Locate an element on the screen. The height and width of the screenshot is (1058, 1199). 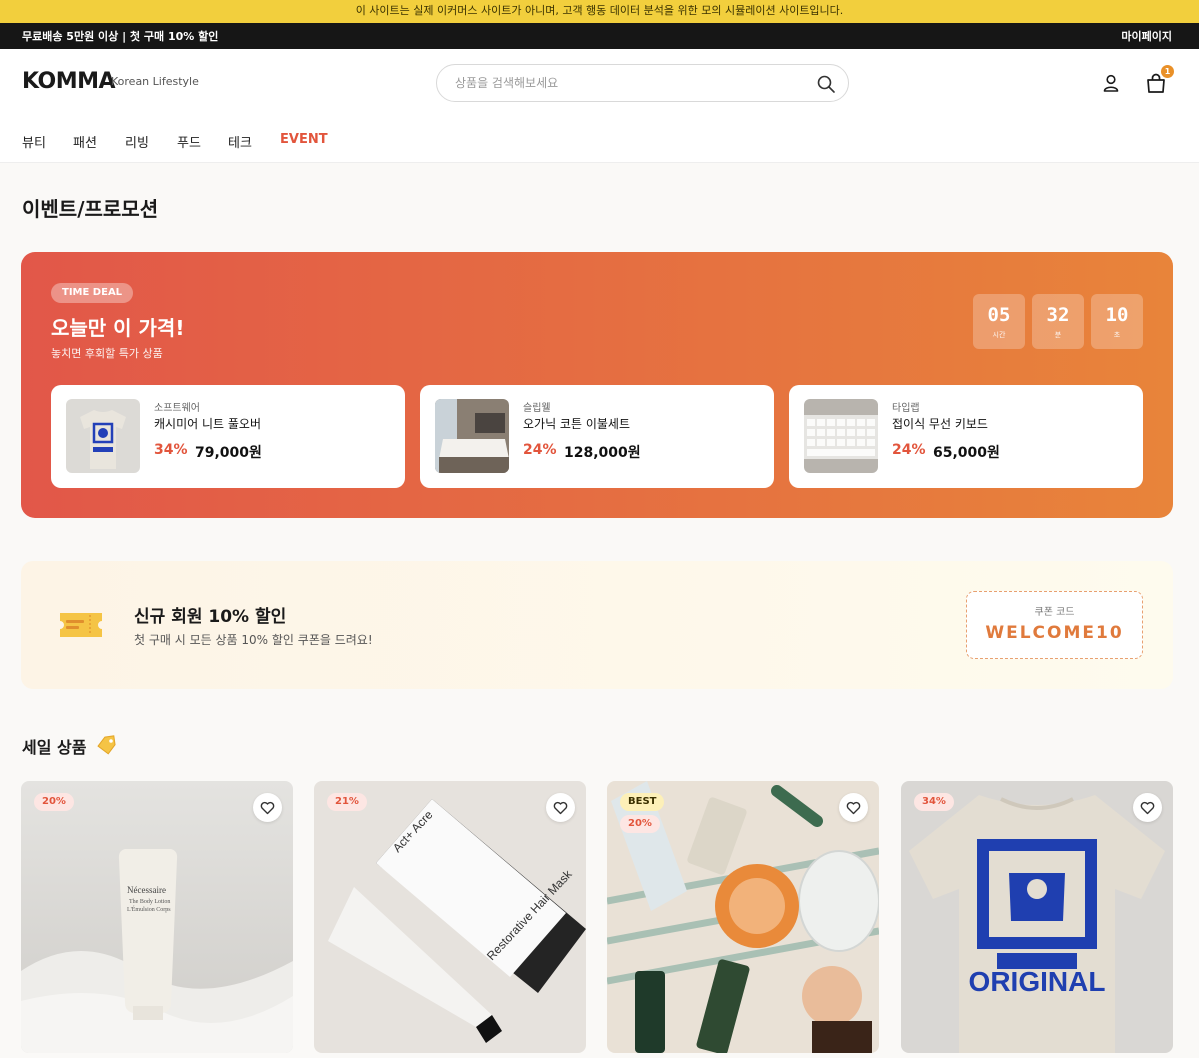
coupon-code-box: 쿠폰 코드 WELCOME10 is located at coordinates (1054, 625).